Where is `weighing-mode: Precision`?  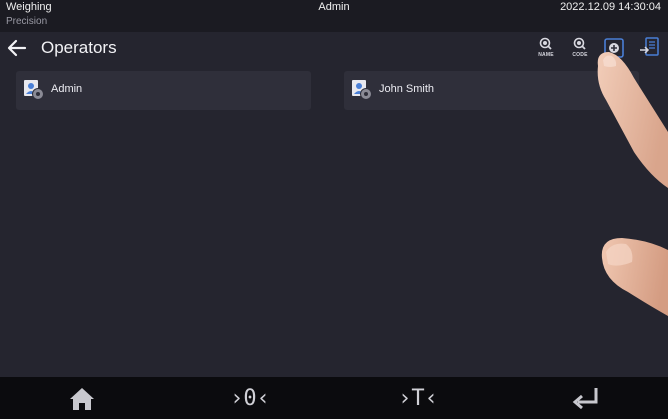
weighing-mode: Precision is located at coordinates (27, 21).